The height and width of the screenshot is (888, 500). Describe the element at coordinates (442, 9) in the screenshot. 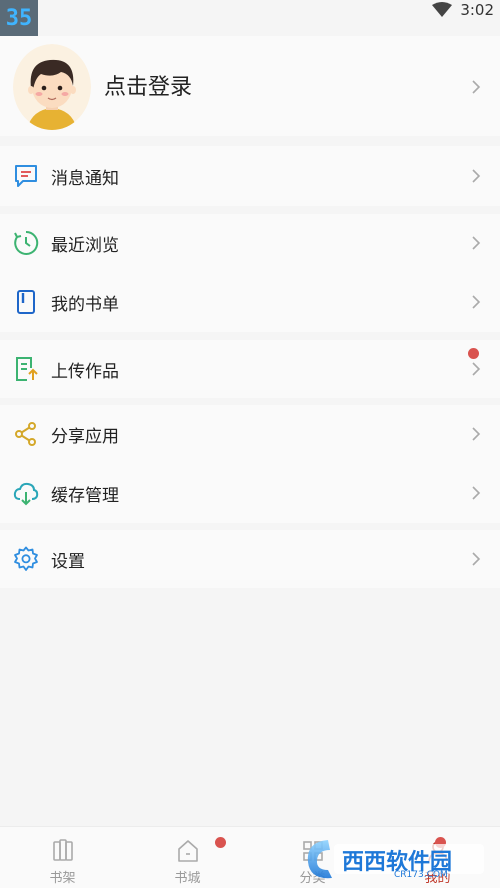

I see `wifi-icon` at that location.